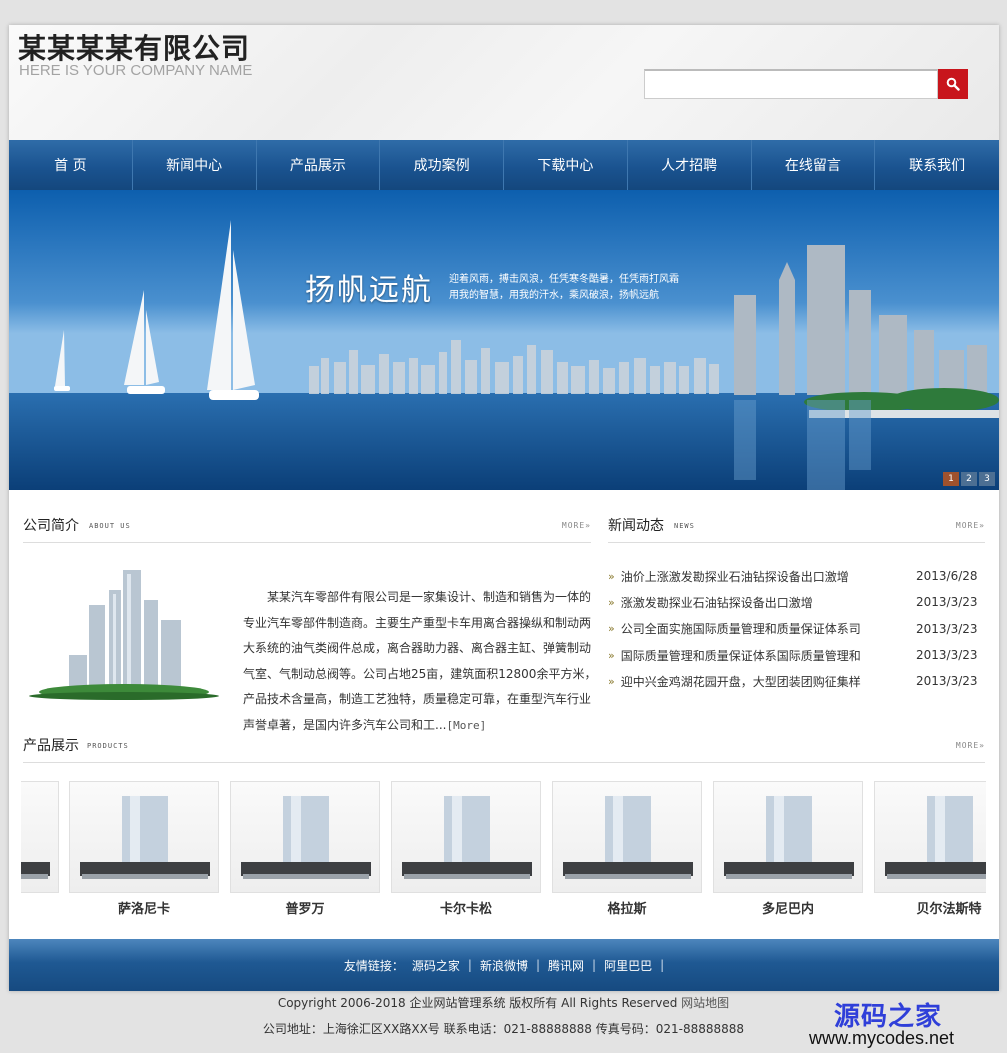 This screenshot has width=1007, height=1053. Describe the element at coordinates (110, 526) in the screenshot. I see `about-title-en: ABOUT US` at that location.